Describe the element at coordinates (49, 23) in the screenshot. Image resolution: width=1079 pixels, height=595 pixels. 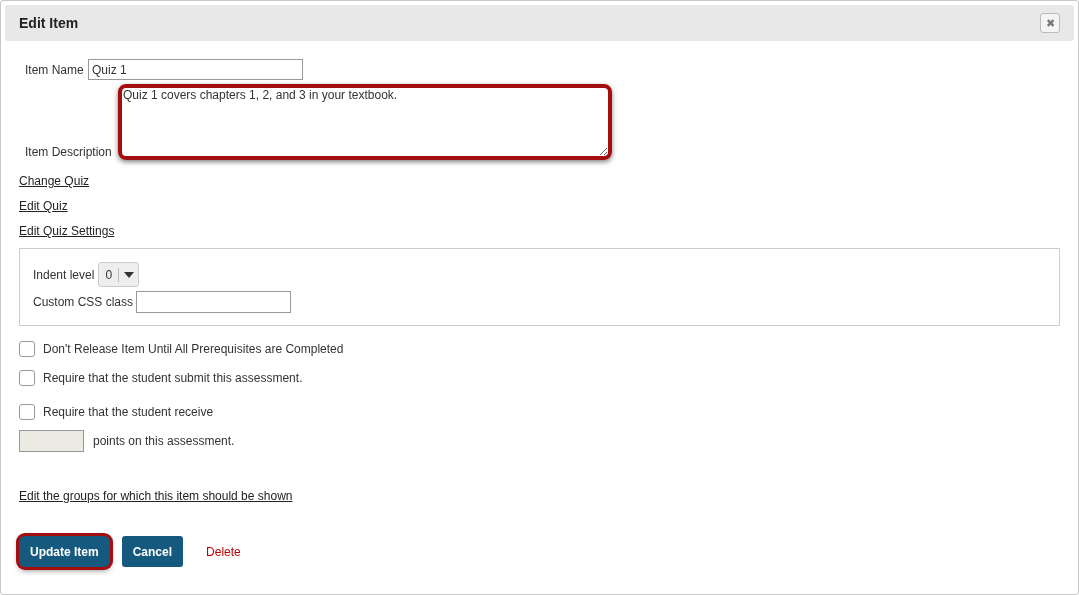
I see `dialog-title: Edit Item` at that location.